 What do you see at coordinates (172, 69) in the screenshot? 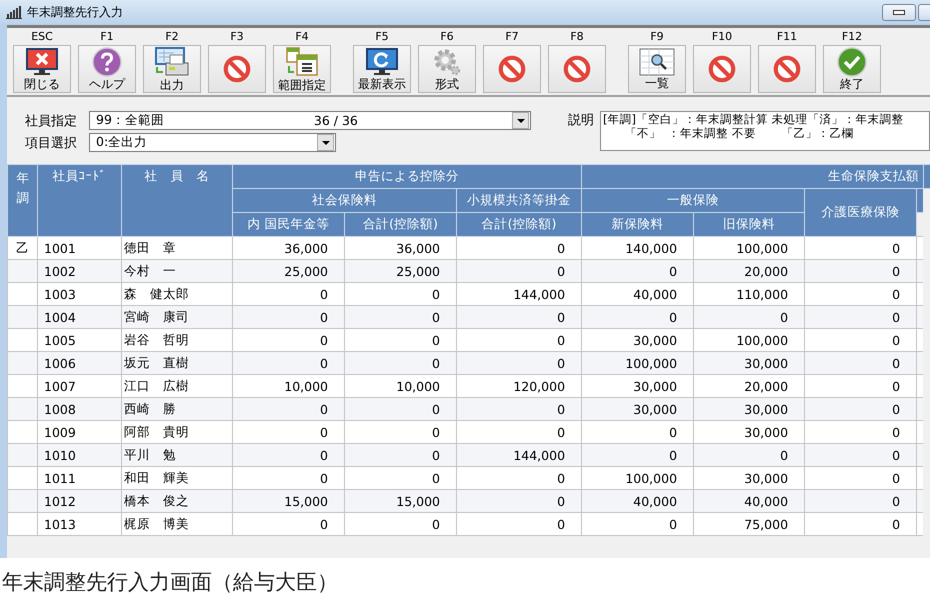
I see `toolbar-button: 出力` at bounding box center [172, 69].